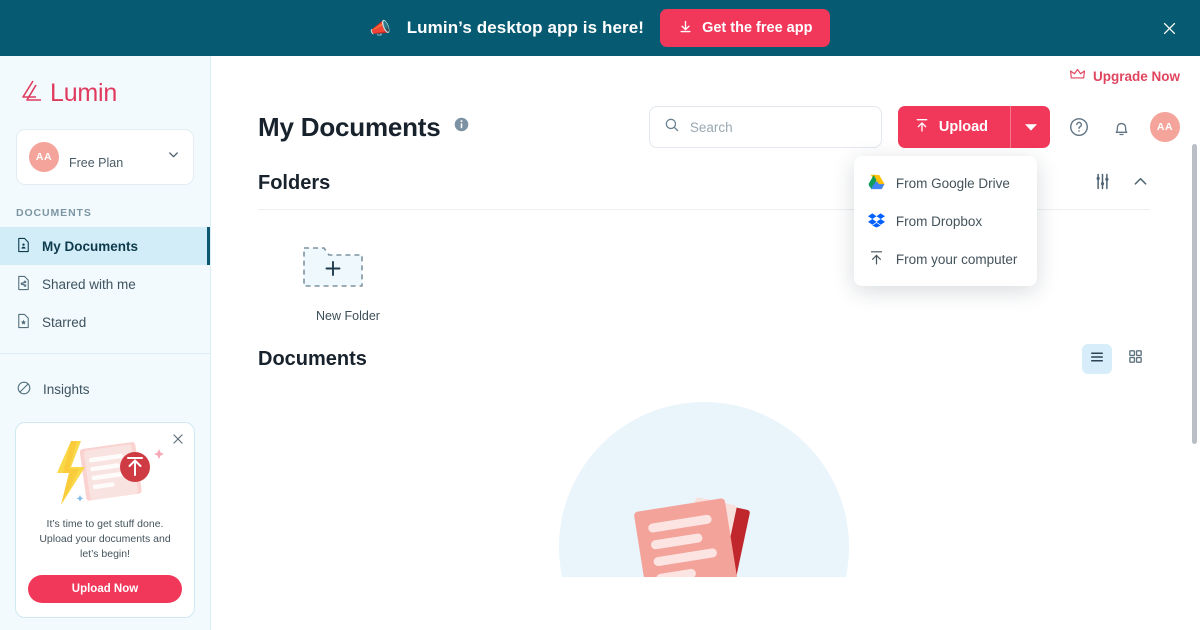 This screenshot has width=1200, height=630. I want to click on new-folder-label: New Folder, so click(348, 316).